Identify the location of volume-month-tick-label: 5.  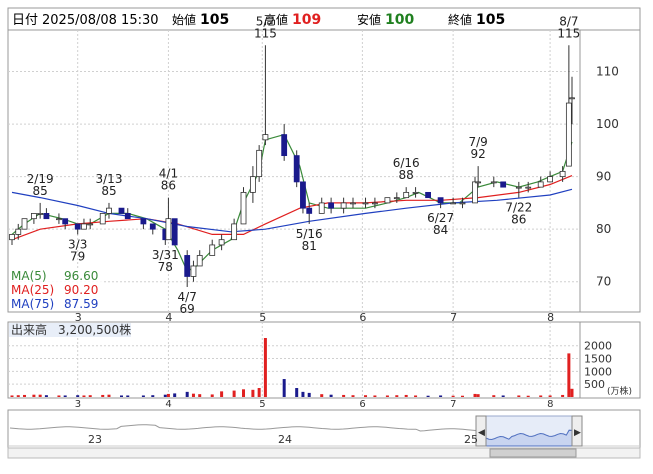
(262, 404).